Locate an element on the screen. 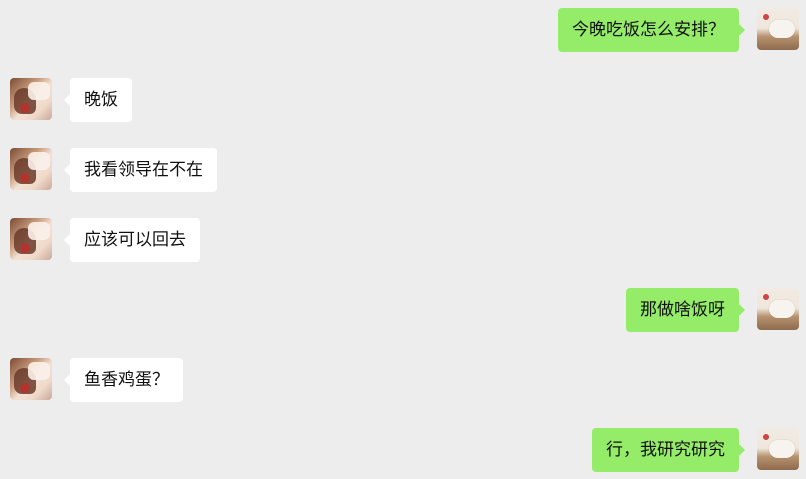  message-row: 应该可以回去 is located at coordinates (403, 240).